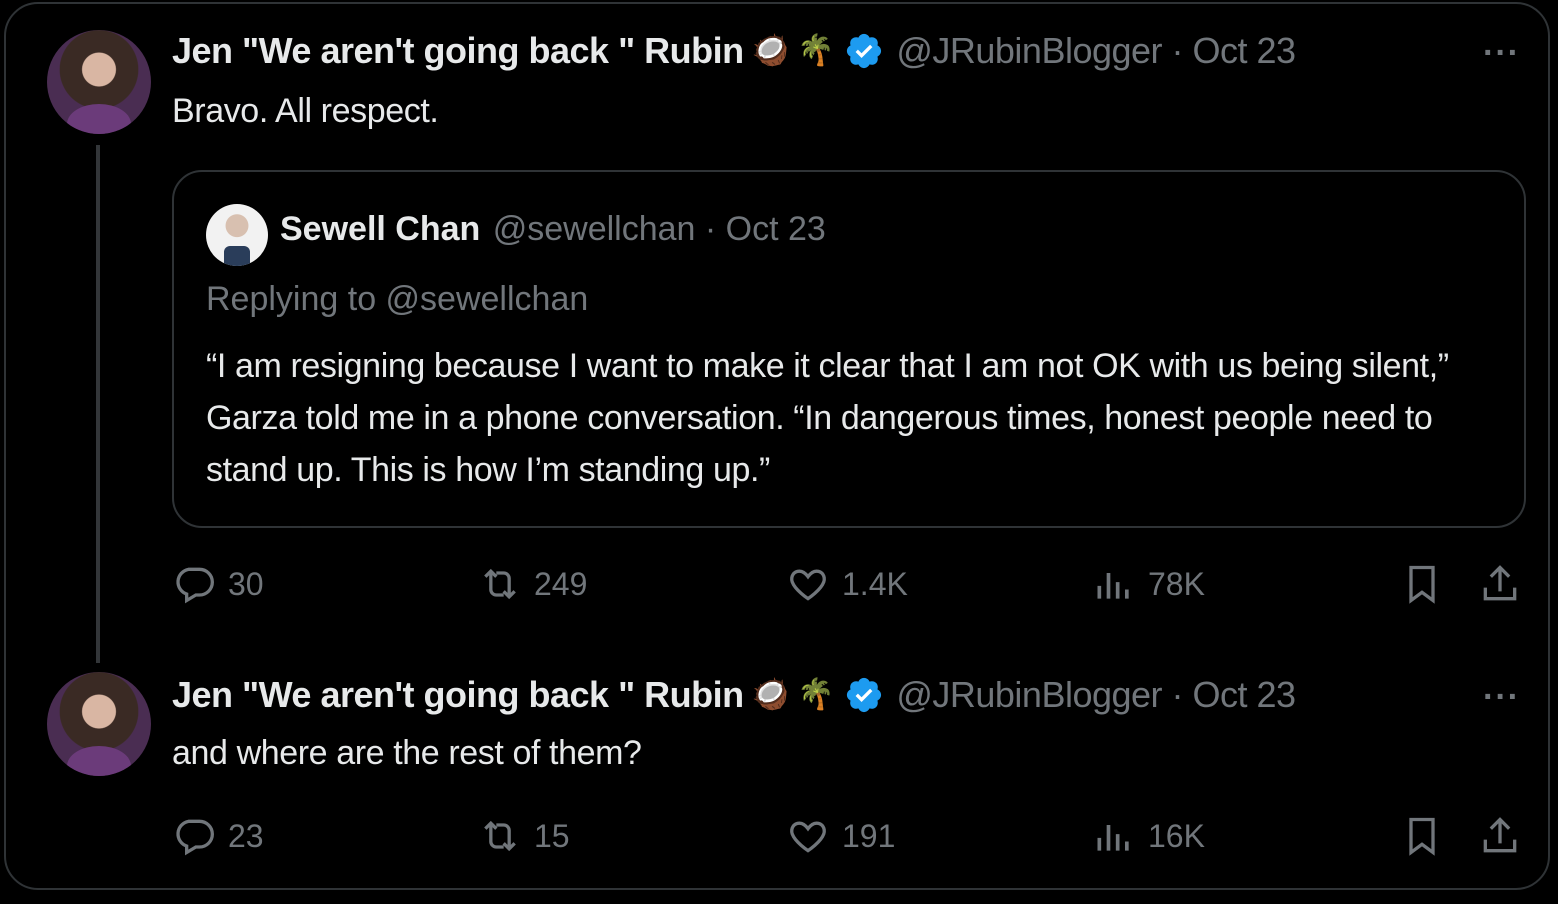  I want to click on like-count: 1.4K, so click(875, 583).